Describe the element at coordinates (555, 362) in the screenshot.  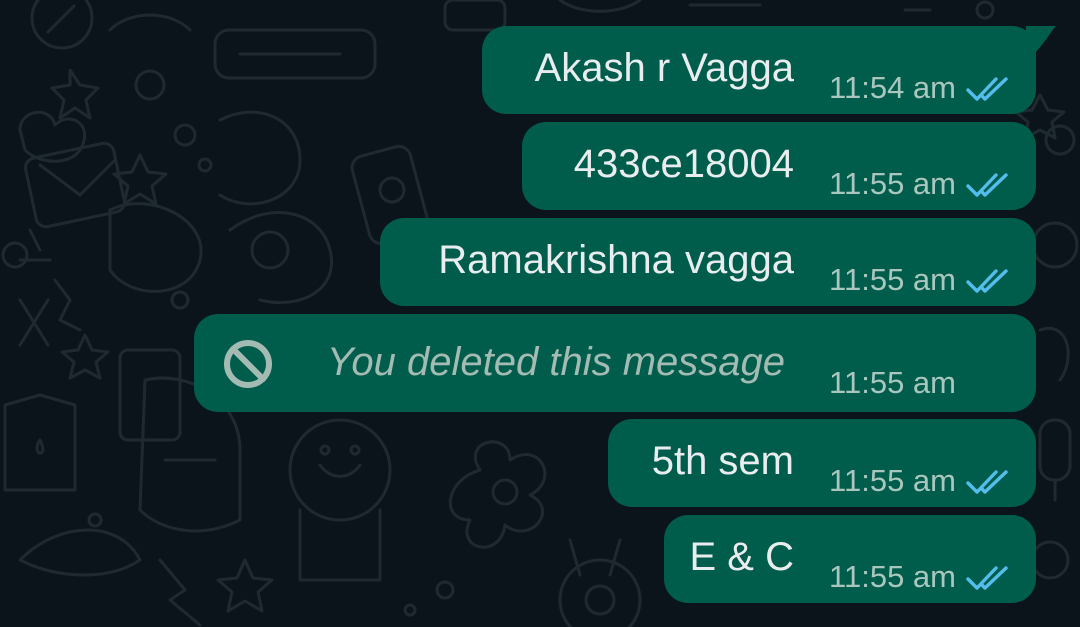
I see `deleted-message-text: You deleted this message` at that location.